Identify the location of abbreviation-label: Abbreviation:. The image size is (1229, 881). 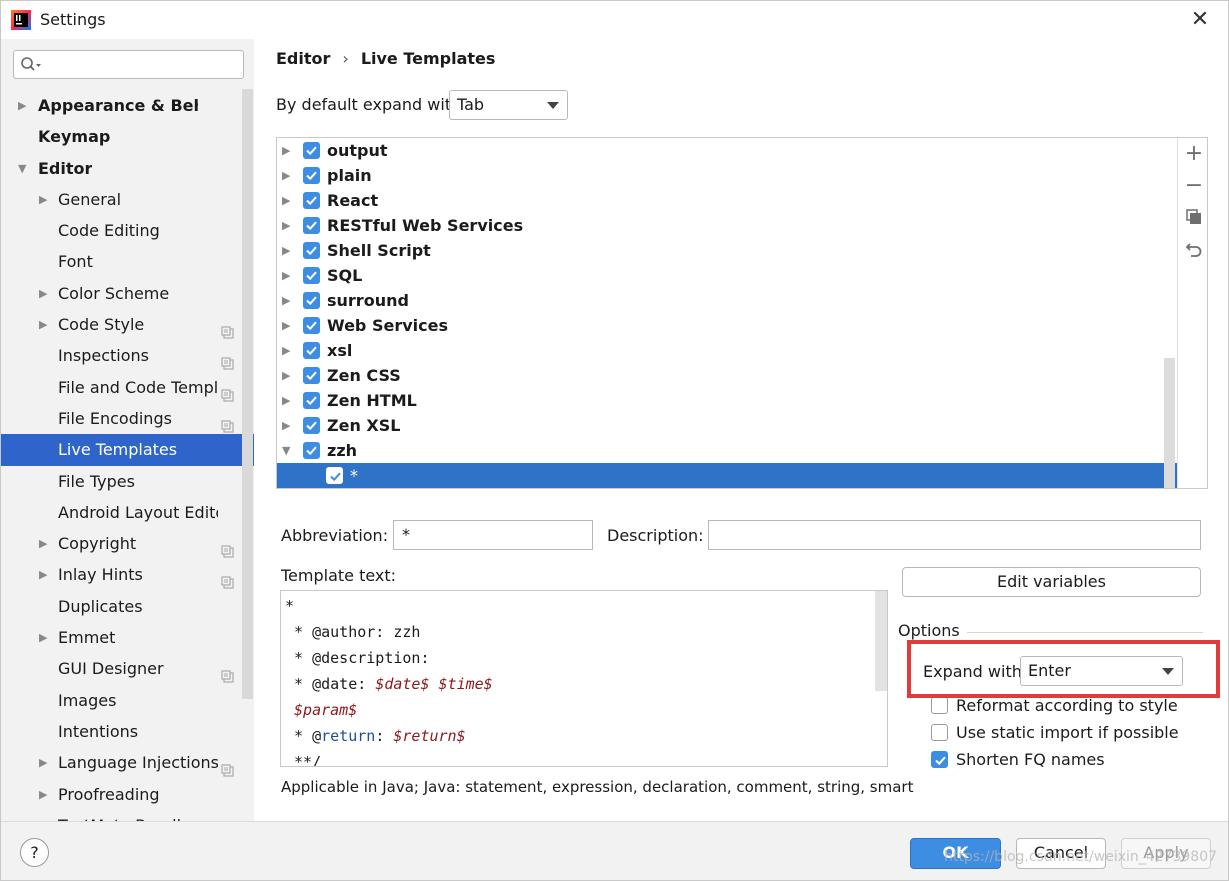
(335, 535).